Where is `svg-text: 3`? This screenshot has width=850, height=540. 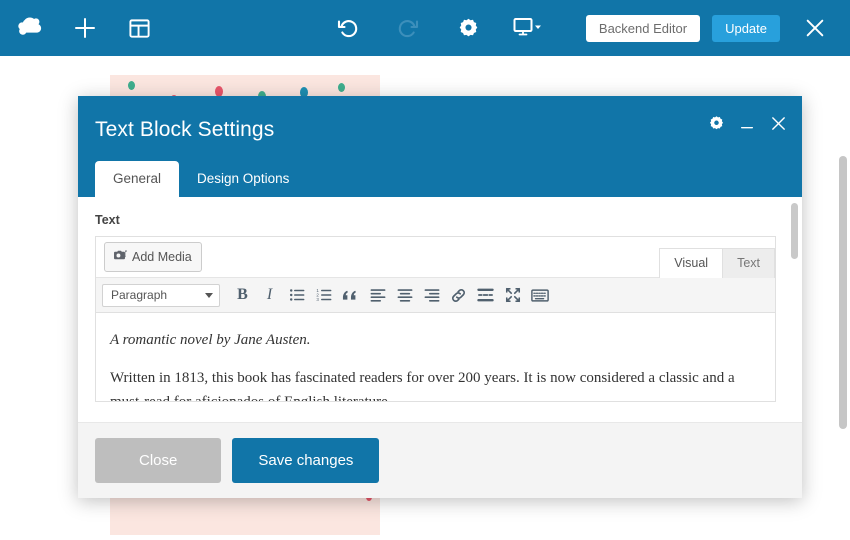
svg-text: 3 is located at coordinates (317, 299).